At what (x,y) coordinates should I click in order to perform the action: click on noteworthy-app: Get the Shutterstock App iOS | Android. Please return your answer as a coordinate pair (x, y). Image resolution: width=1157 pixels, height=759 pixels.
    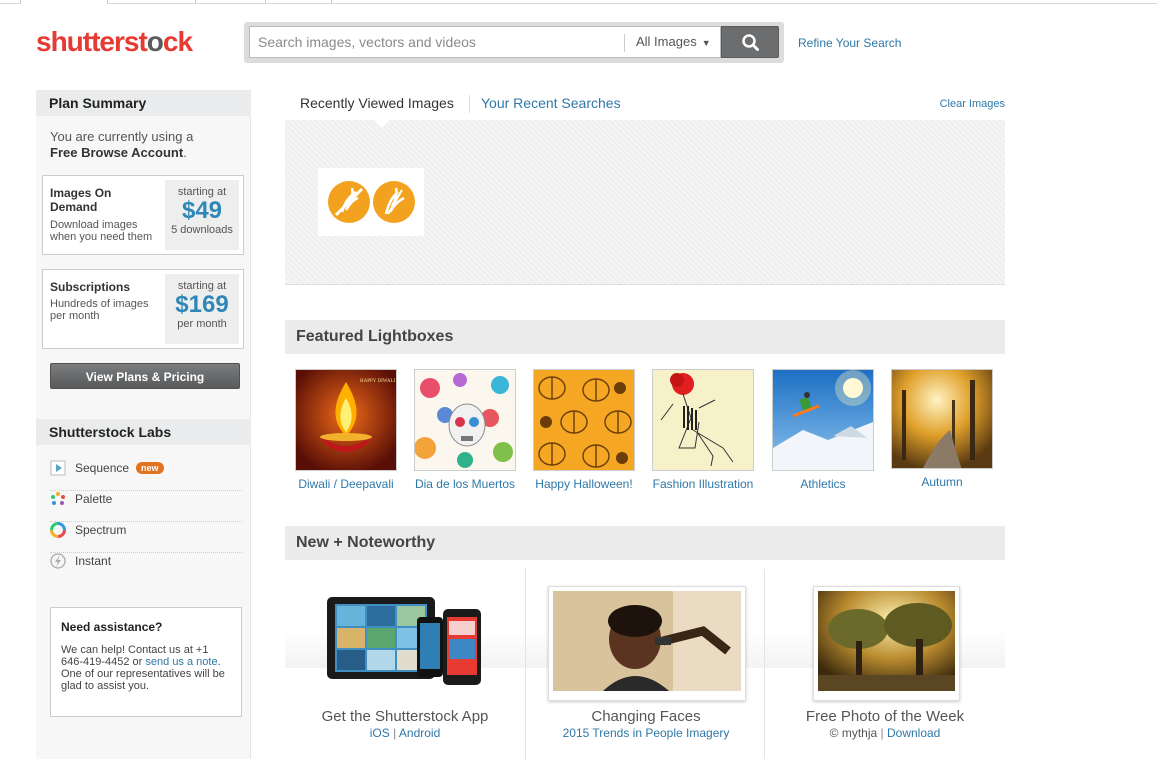
    Looking at the image, I should click on (405, 664).